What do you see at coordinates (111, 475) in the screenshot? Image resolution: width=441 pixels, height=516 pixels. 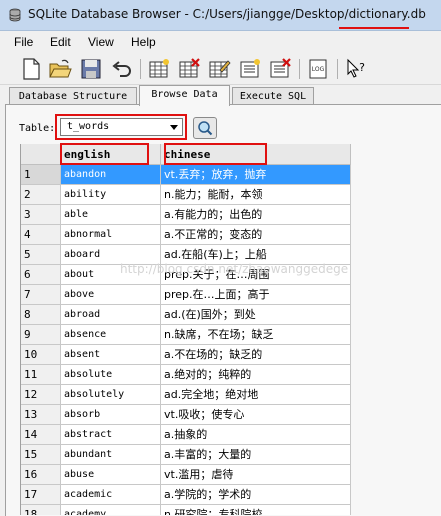 I see `english-cell: abuse` at bounding box center [111, 475].